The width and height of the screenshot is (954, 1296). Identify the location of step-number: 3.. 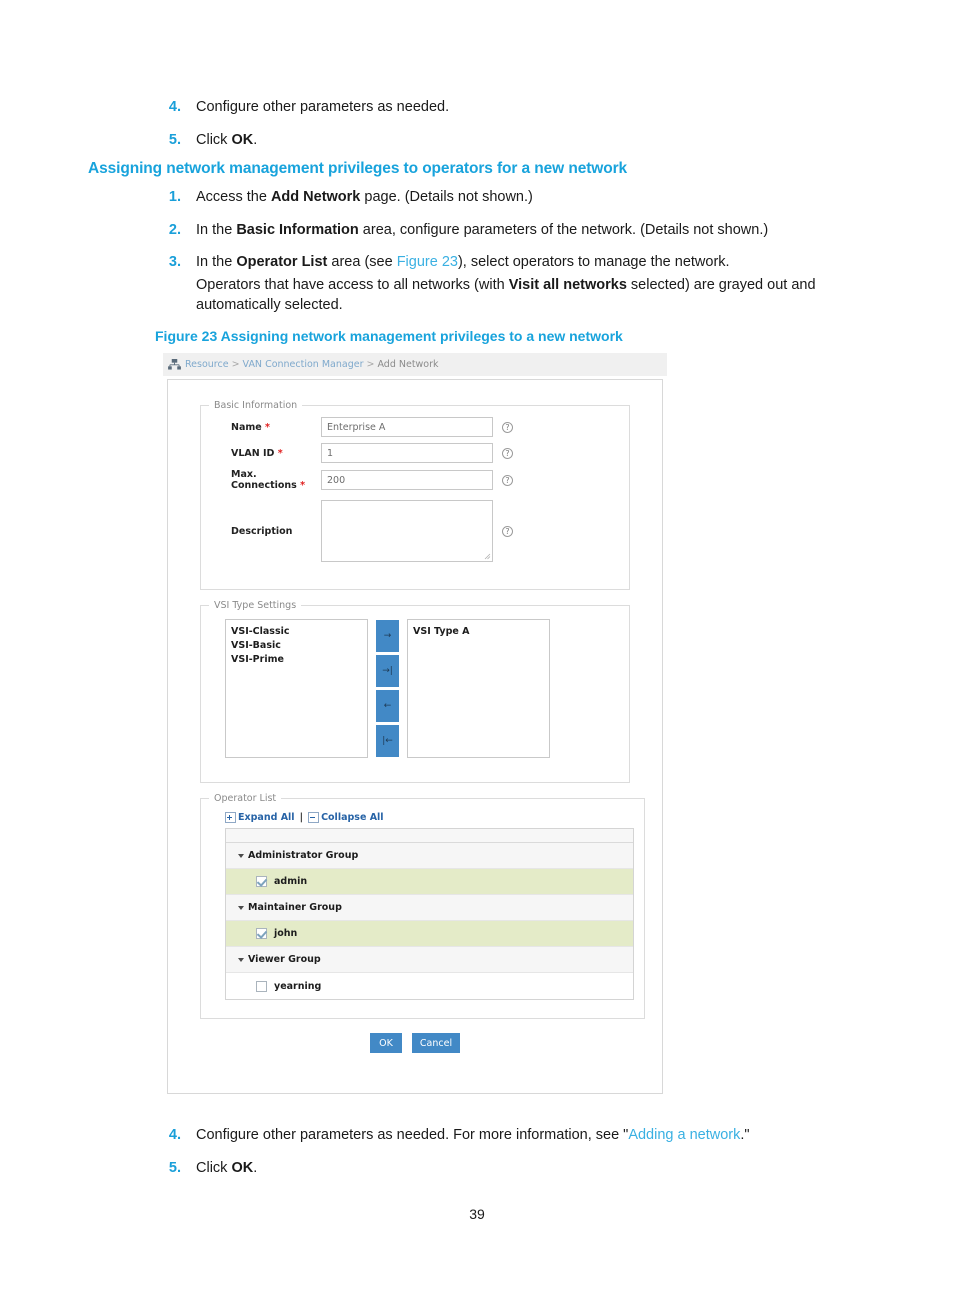
(174, 262).